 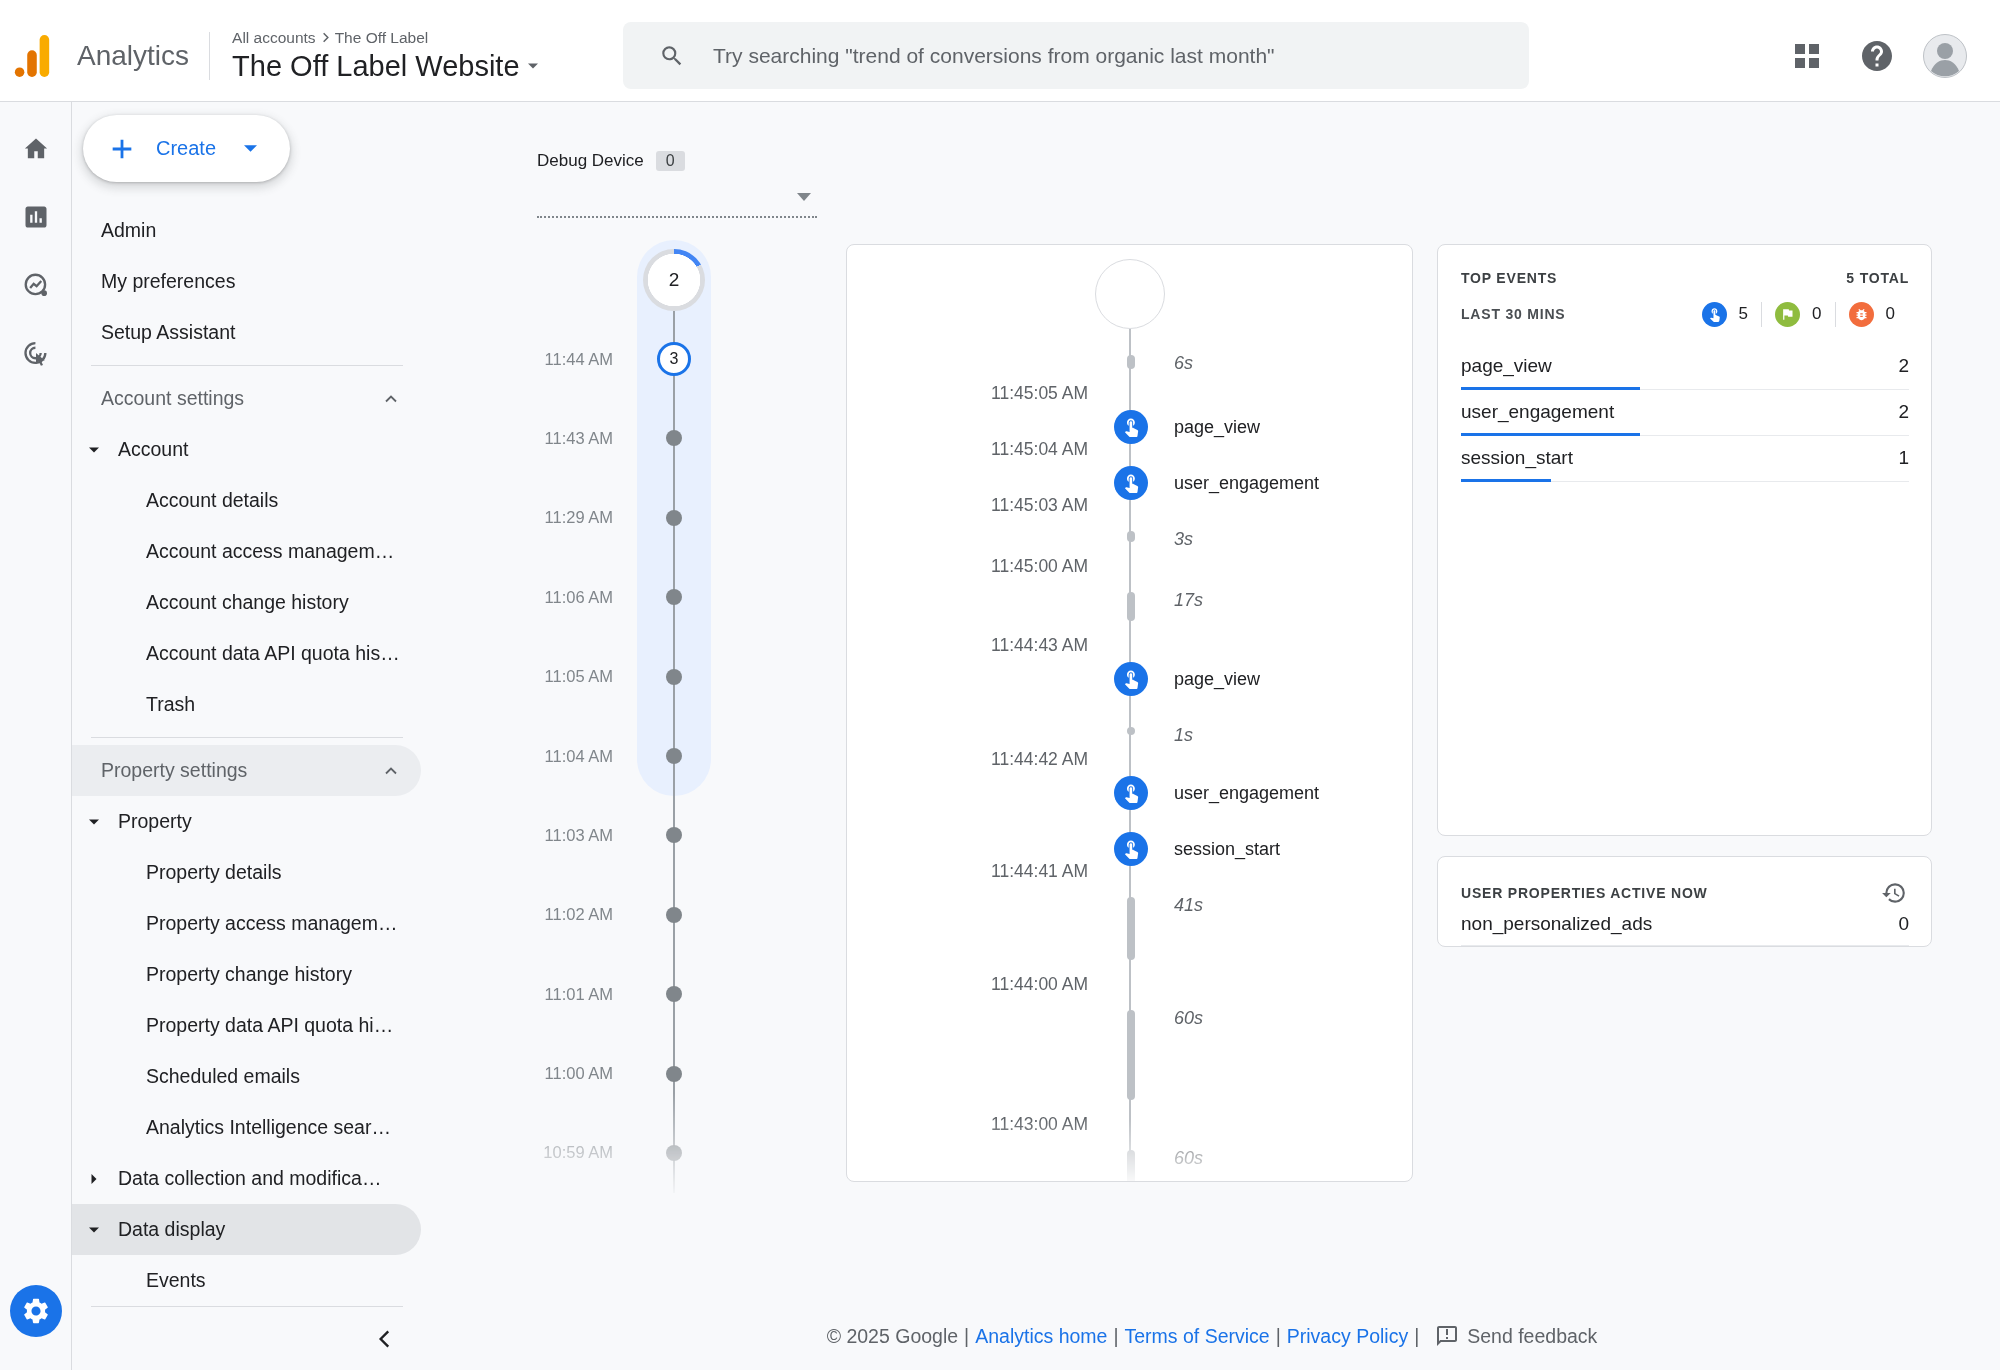 I want to click on nav-link: Setup Assistant, so click(x=246, y=332).